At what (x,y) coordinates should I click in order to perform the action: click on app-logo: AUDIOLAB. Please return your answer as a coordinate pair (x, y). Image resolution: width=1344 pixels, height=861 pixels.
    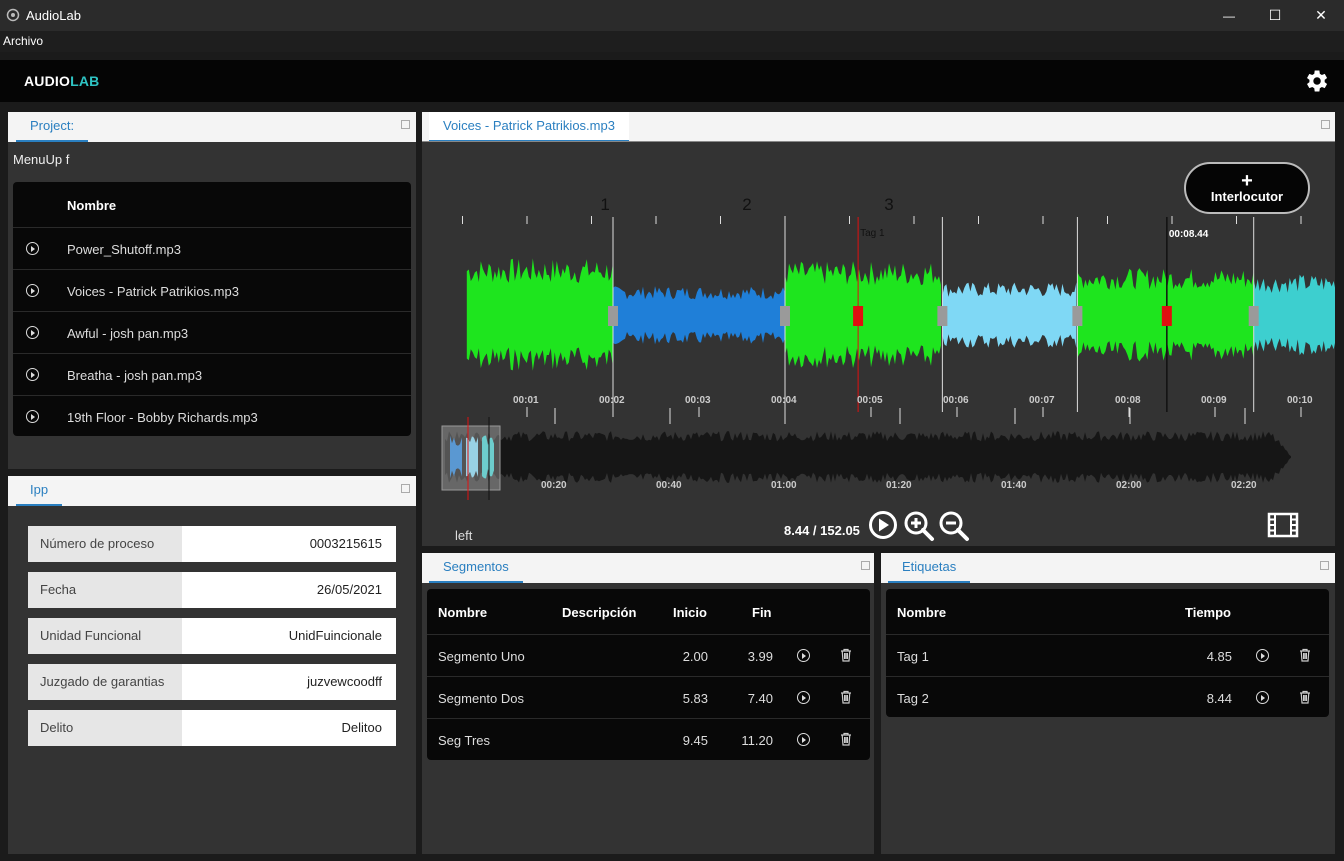
    Looking at the image, I should click on (62, 81).